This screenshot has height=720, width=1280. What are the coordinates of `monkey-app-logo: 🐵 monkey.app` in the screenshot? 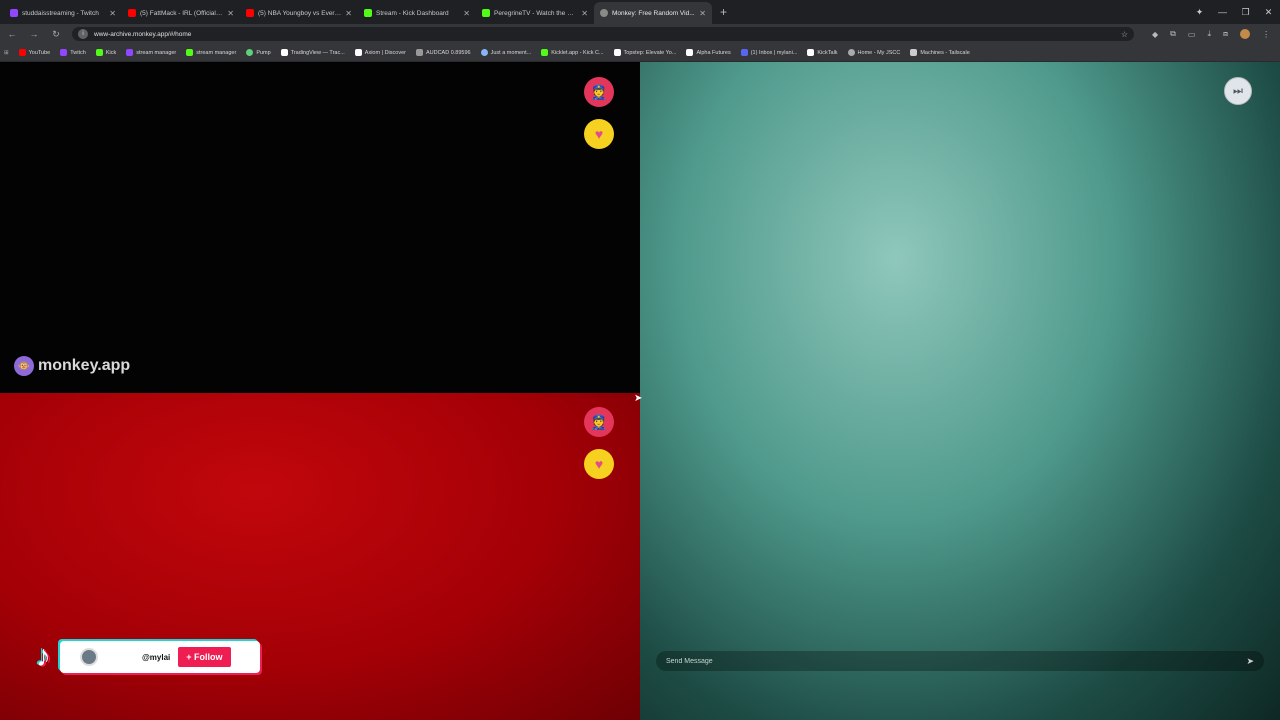 It's located at (72, 366).